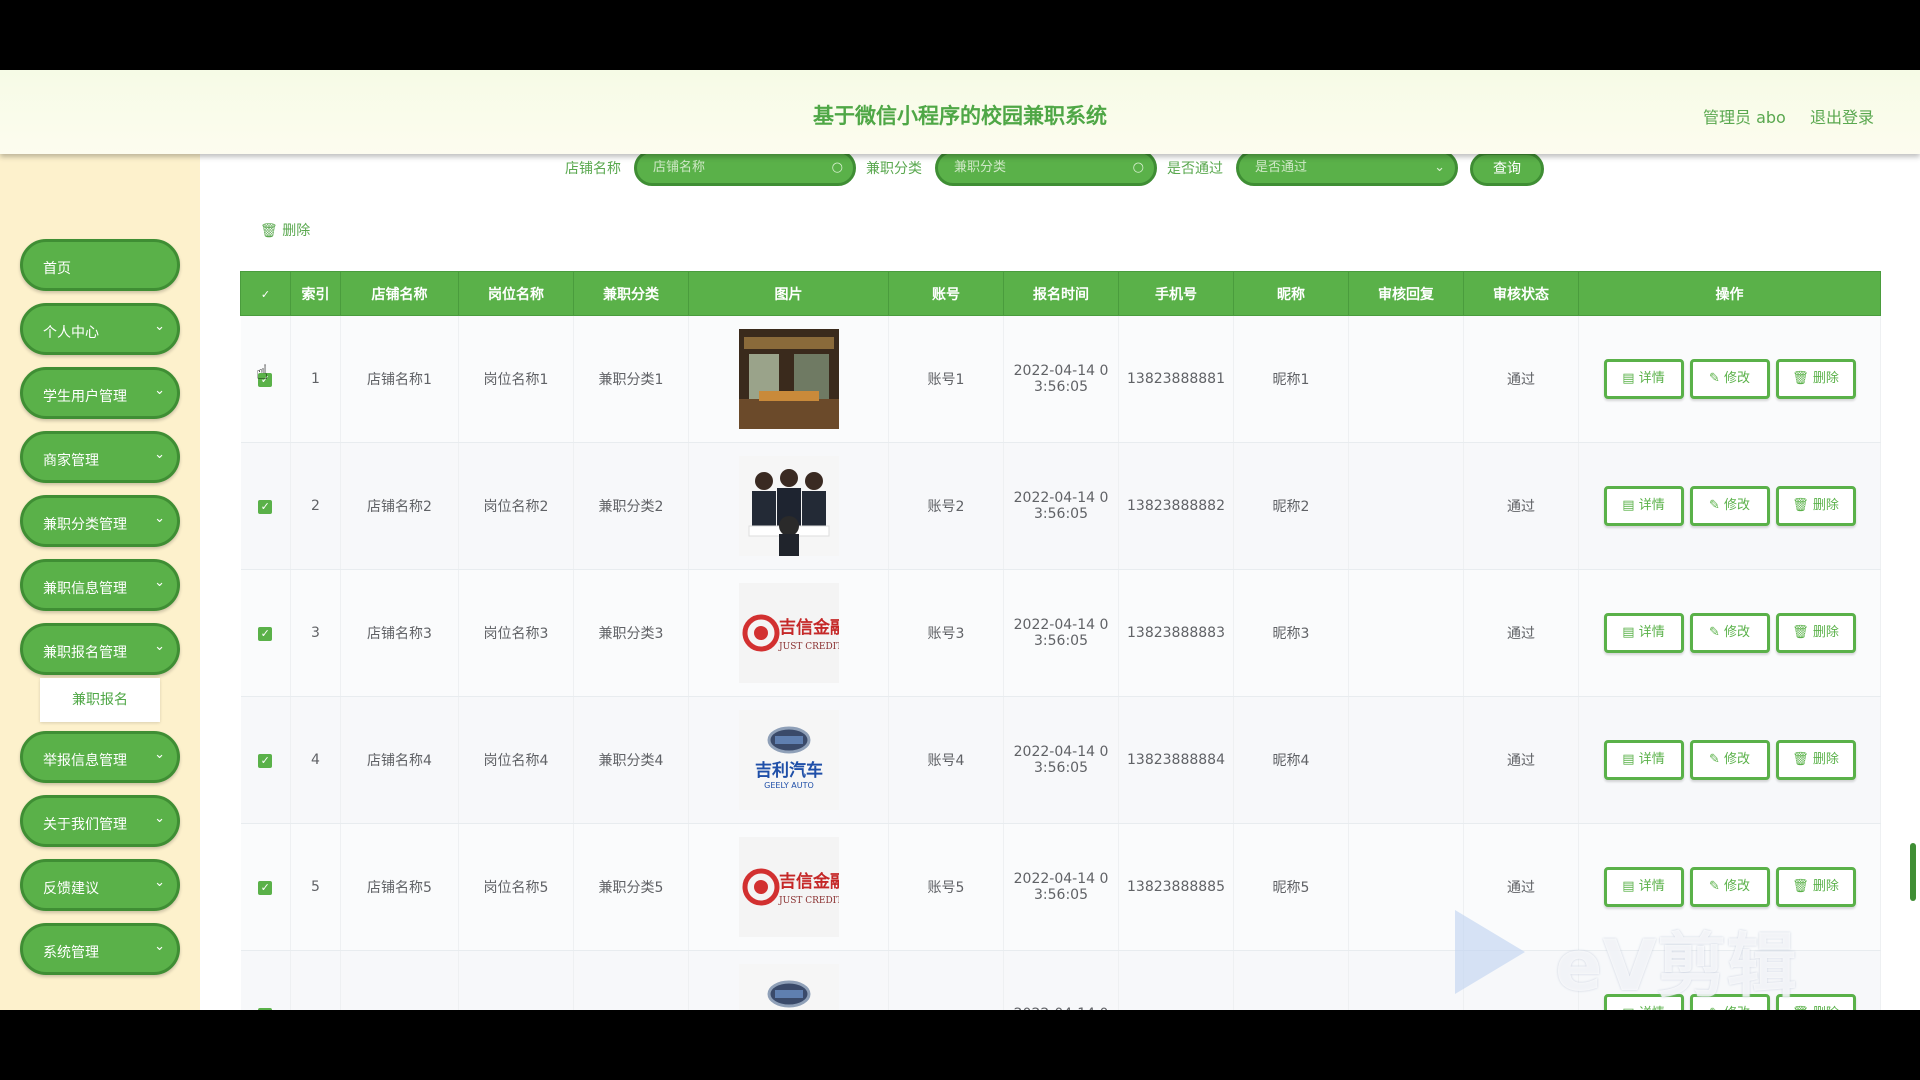  I want to click on phone-cell: 13823888883, so click(1176, 633).